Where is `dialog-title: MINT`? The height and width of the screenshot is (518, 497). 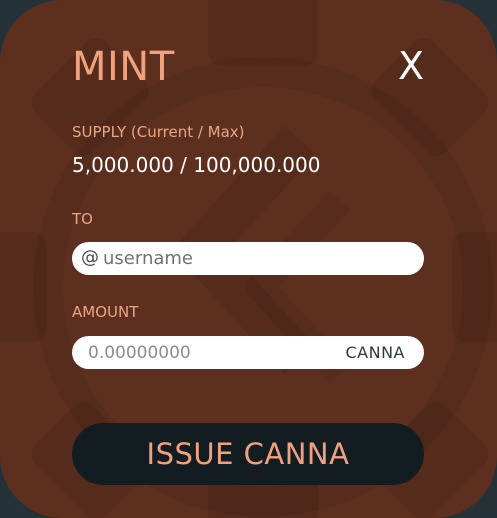
dialog-title: MINT is located at coordinates (123, 67).